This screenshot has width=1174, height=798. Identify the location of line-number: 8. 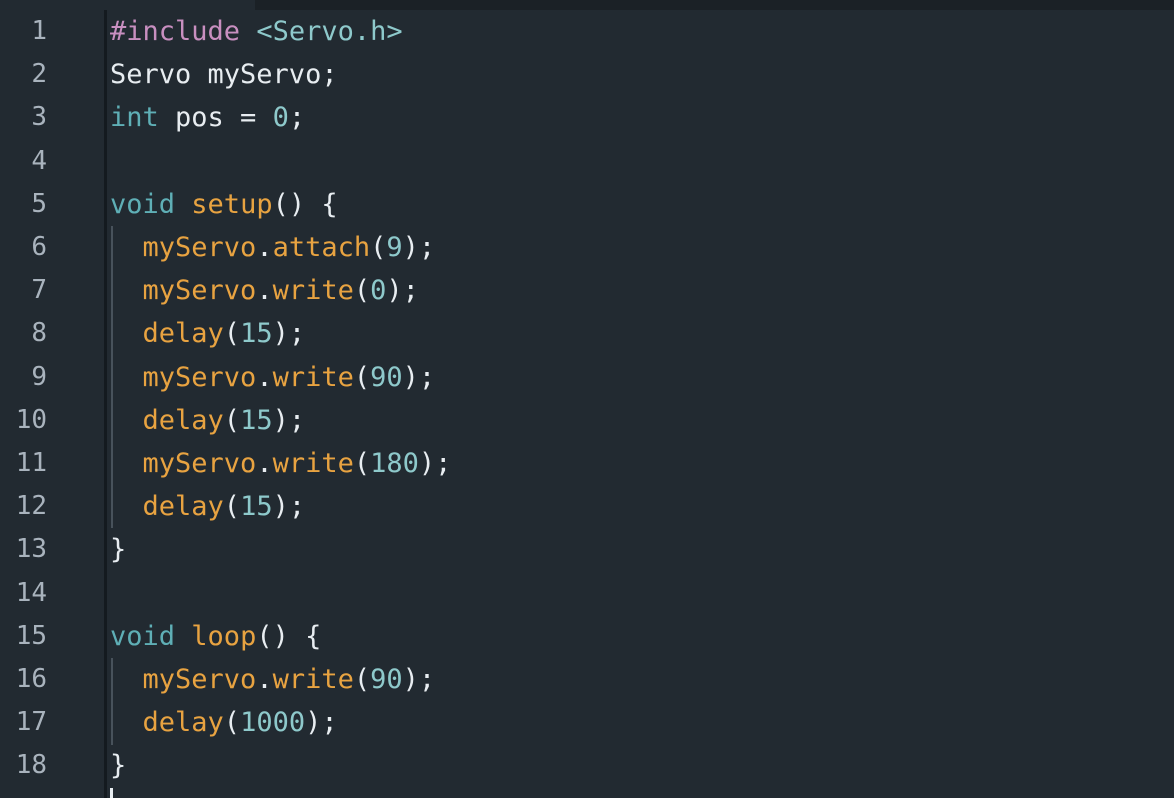
(39, 333).